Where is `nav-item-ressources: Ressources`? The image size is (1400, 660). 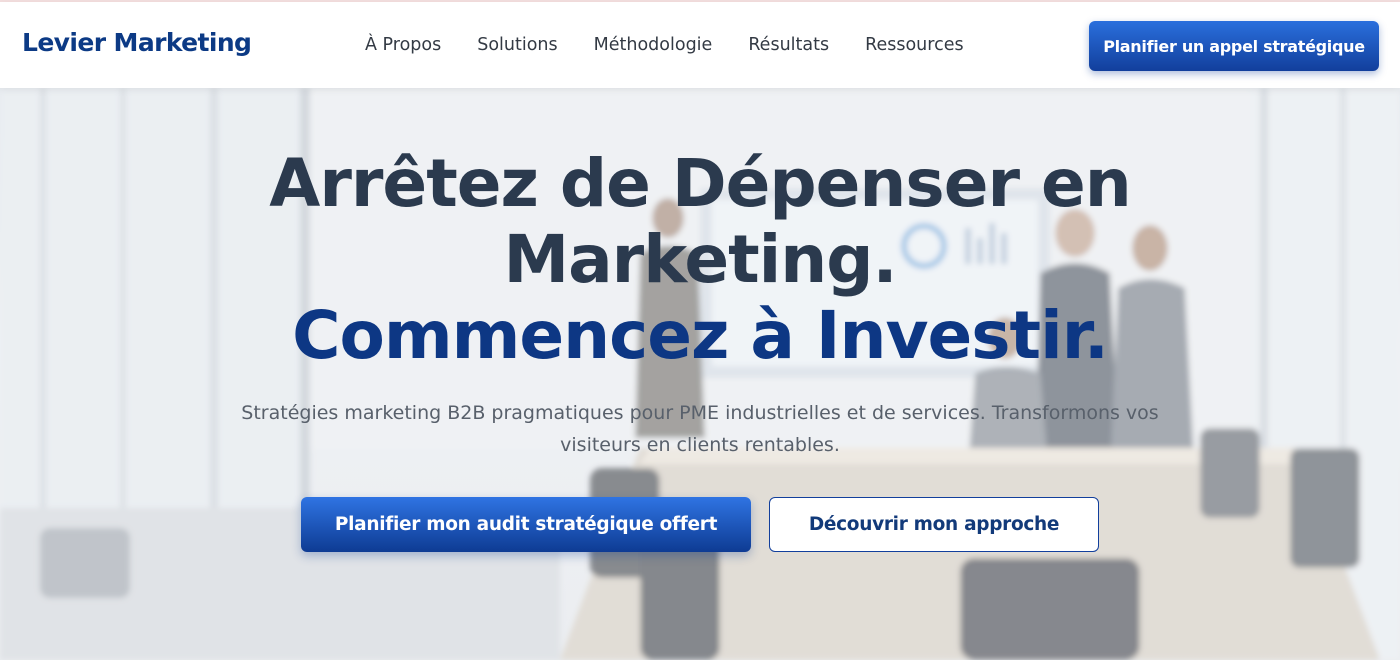 nav-item-ressources: Ressources is located at coordinates (914, 47).